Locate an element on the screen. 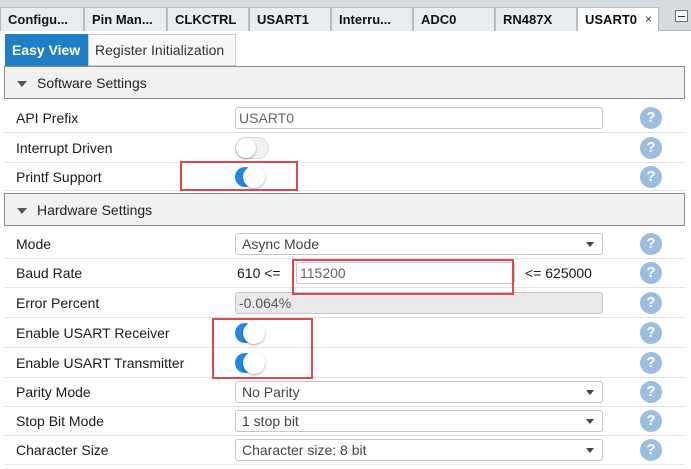 This screenshot has height=469, width=691. view-tabs: Easy View Register Initialization is located at coordinates (345, 48).